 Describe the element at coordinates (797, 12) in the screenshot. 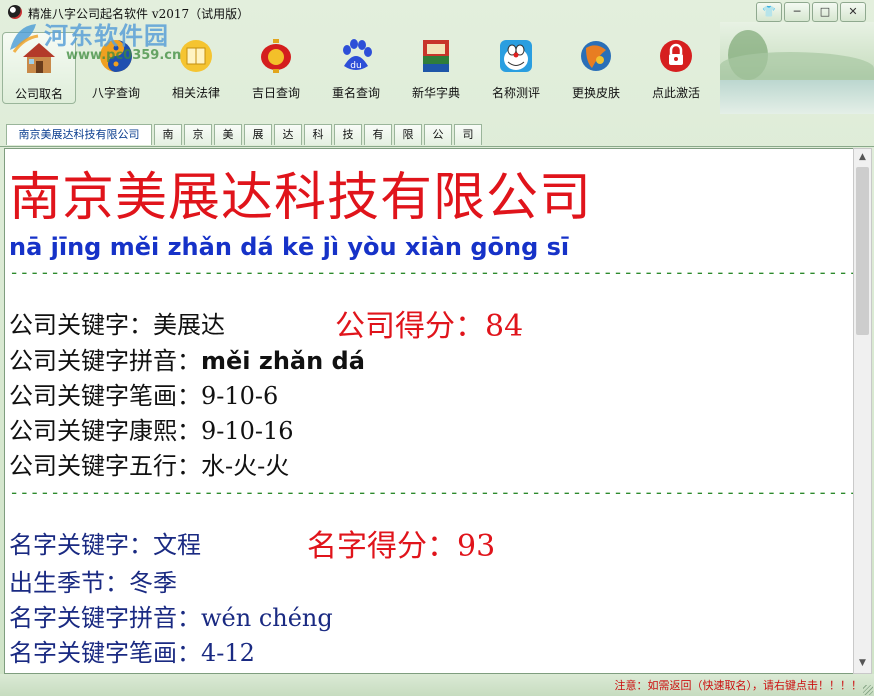

I see `minimize-button: ─` at that location.